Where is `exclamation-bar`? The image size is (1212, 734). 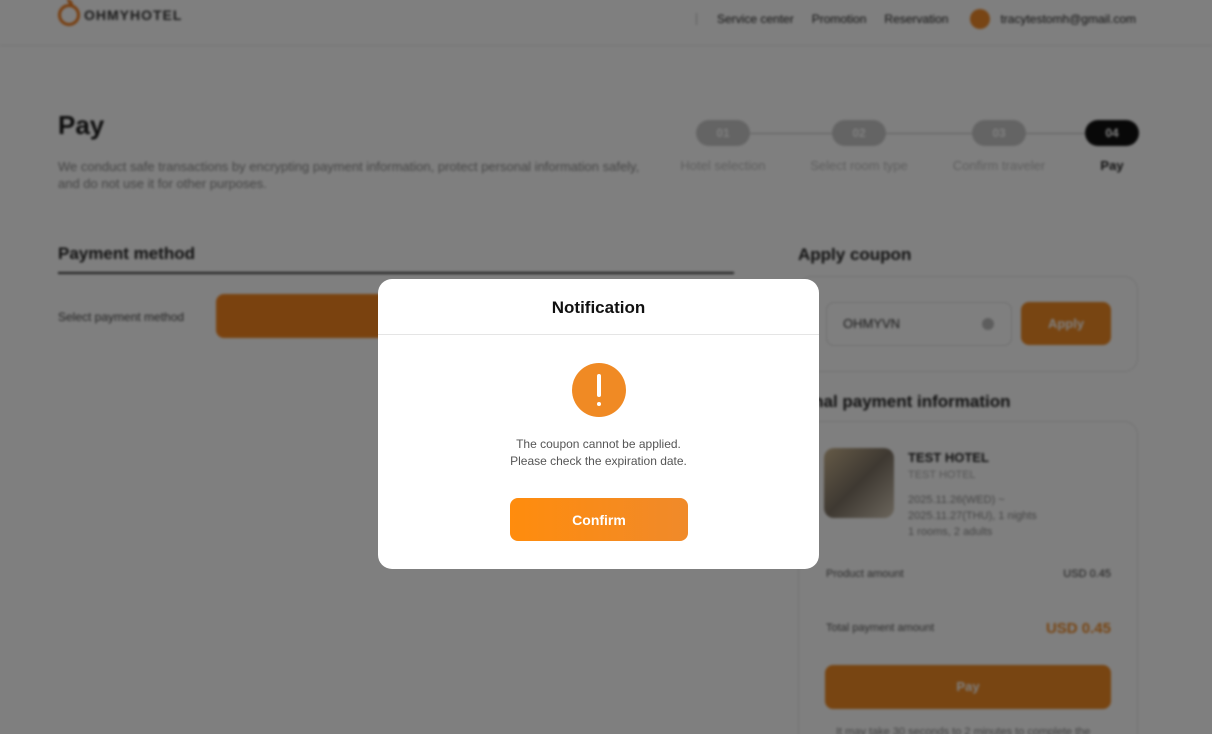 exclamation-bar is located at coordinates (599, 385).